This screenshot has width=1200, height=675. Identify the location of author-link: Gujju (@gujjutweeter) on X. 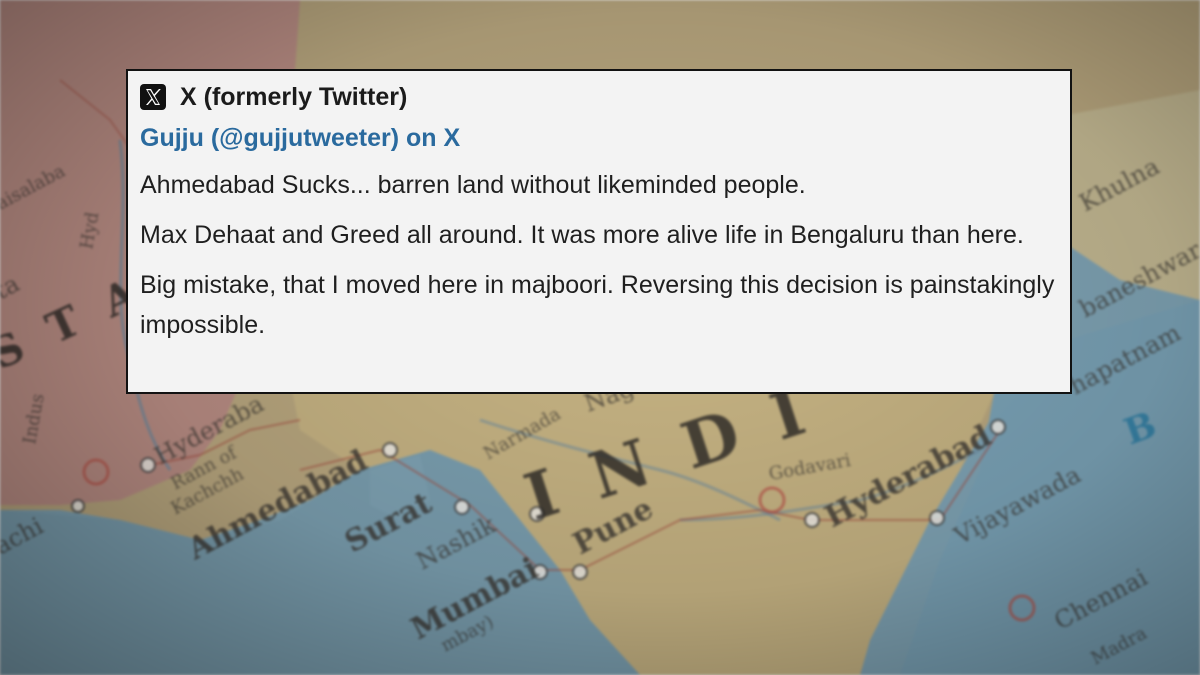
(300, 138).